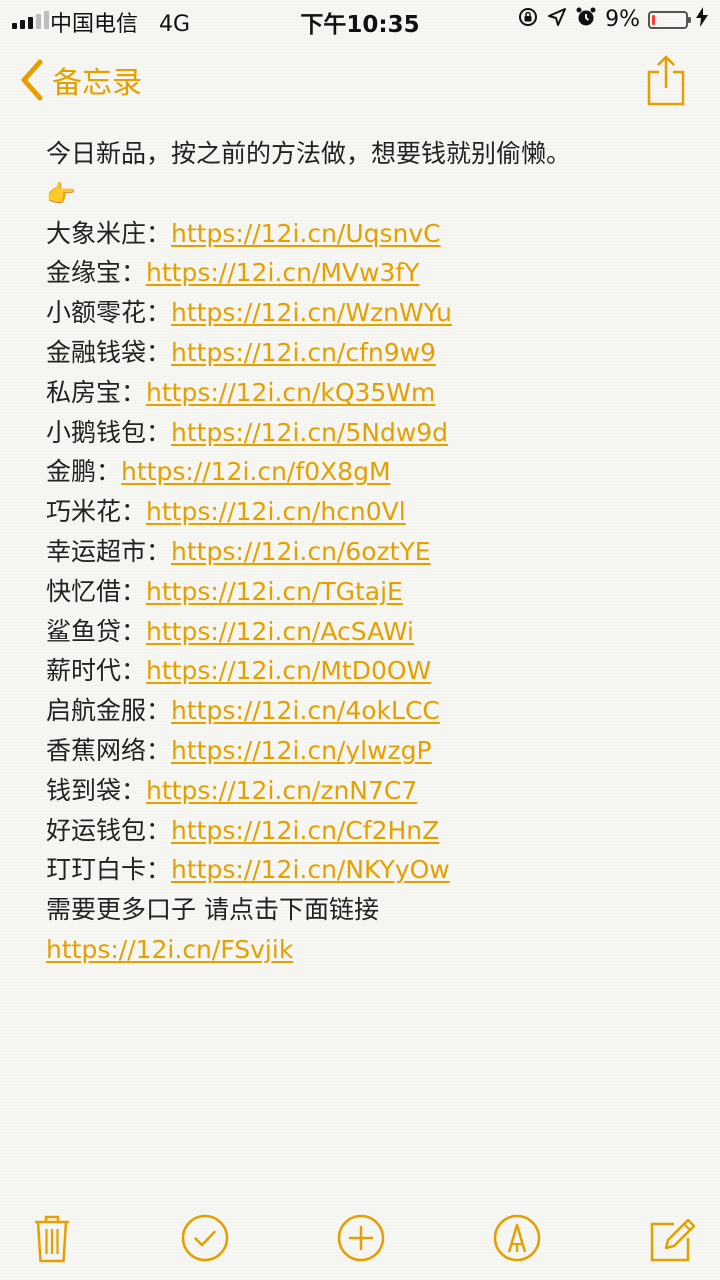 The image size is (720, 1280). I want to click on short-link: https://12i.cn/hcn0Vl, so click(276, 511).